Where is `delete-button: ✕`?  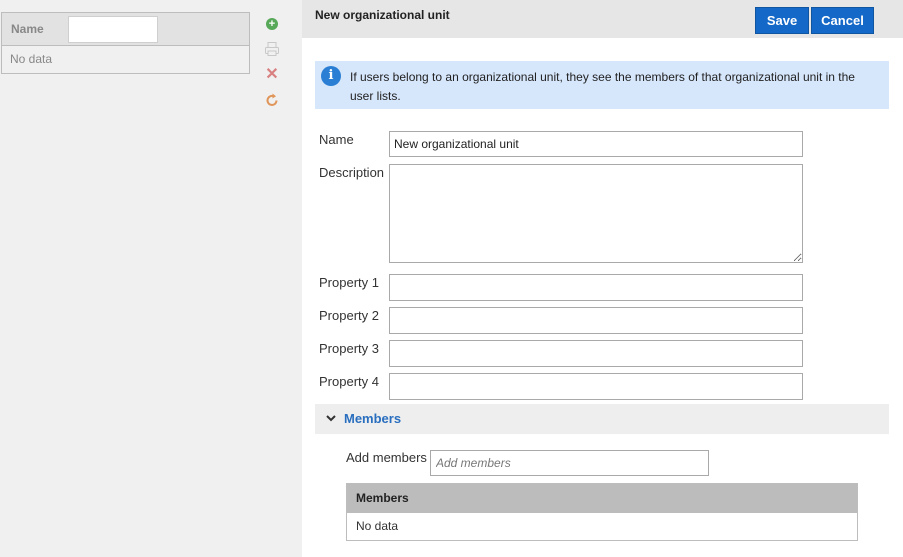 delete-button: ✕ is located at coordinates (272, 74).